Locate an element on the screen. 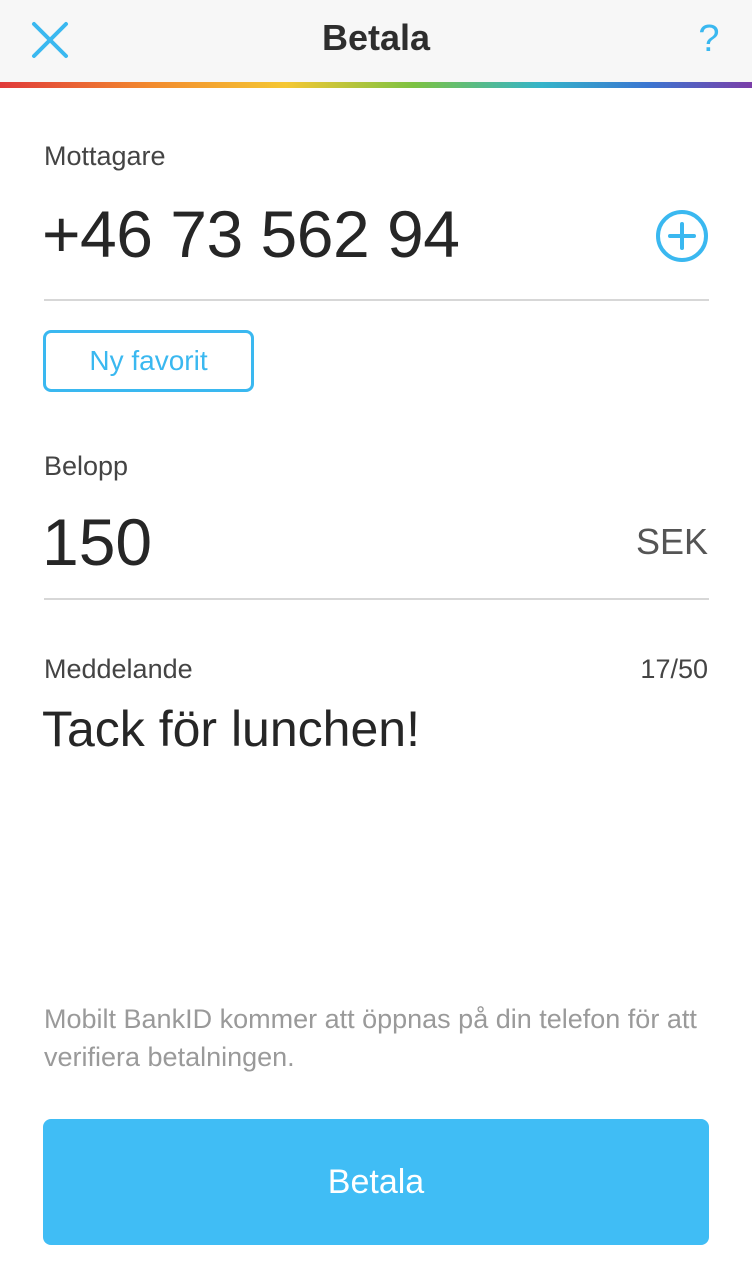  new-favorite-button: Ny favorit is located at coordinates (148, 361).